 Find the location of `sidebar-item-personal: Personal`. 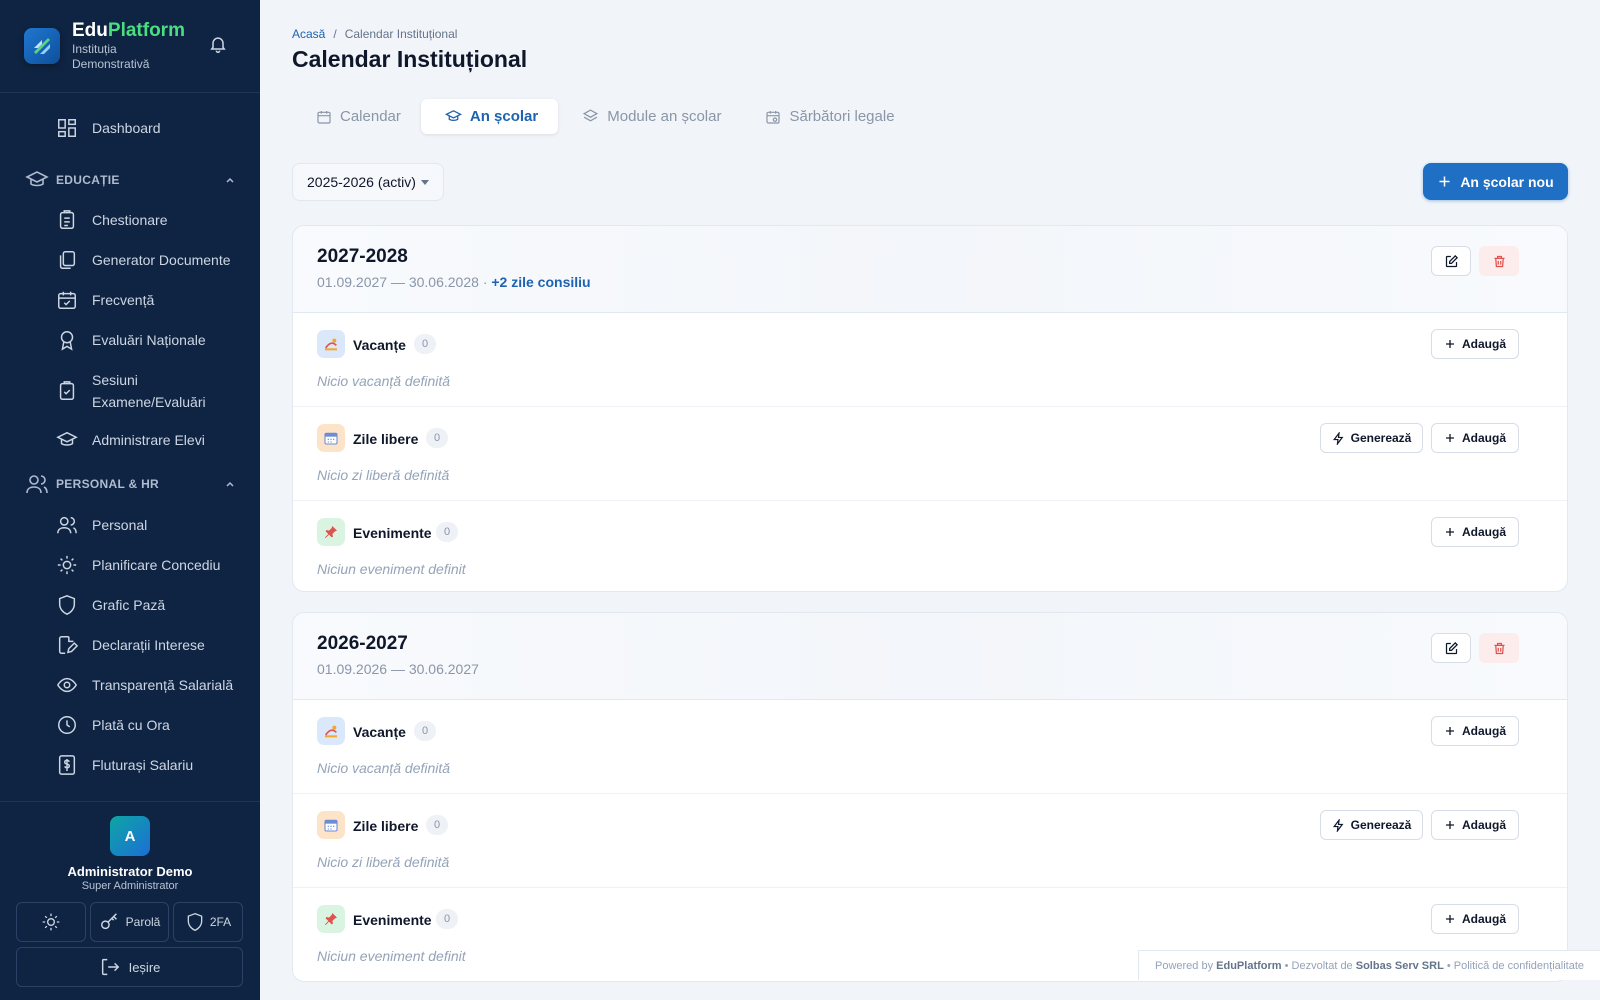

sidebar-item-personal: Personal is located at coordinates (101, 525).